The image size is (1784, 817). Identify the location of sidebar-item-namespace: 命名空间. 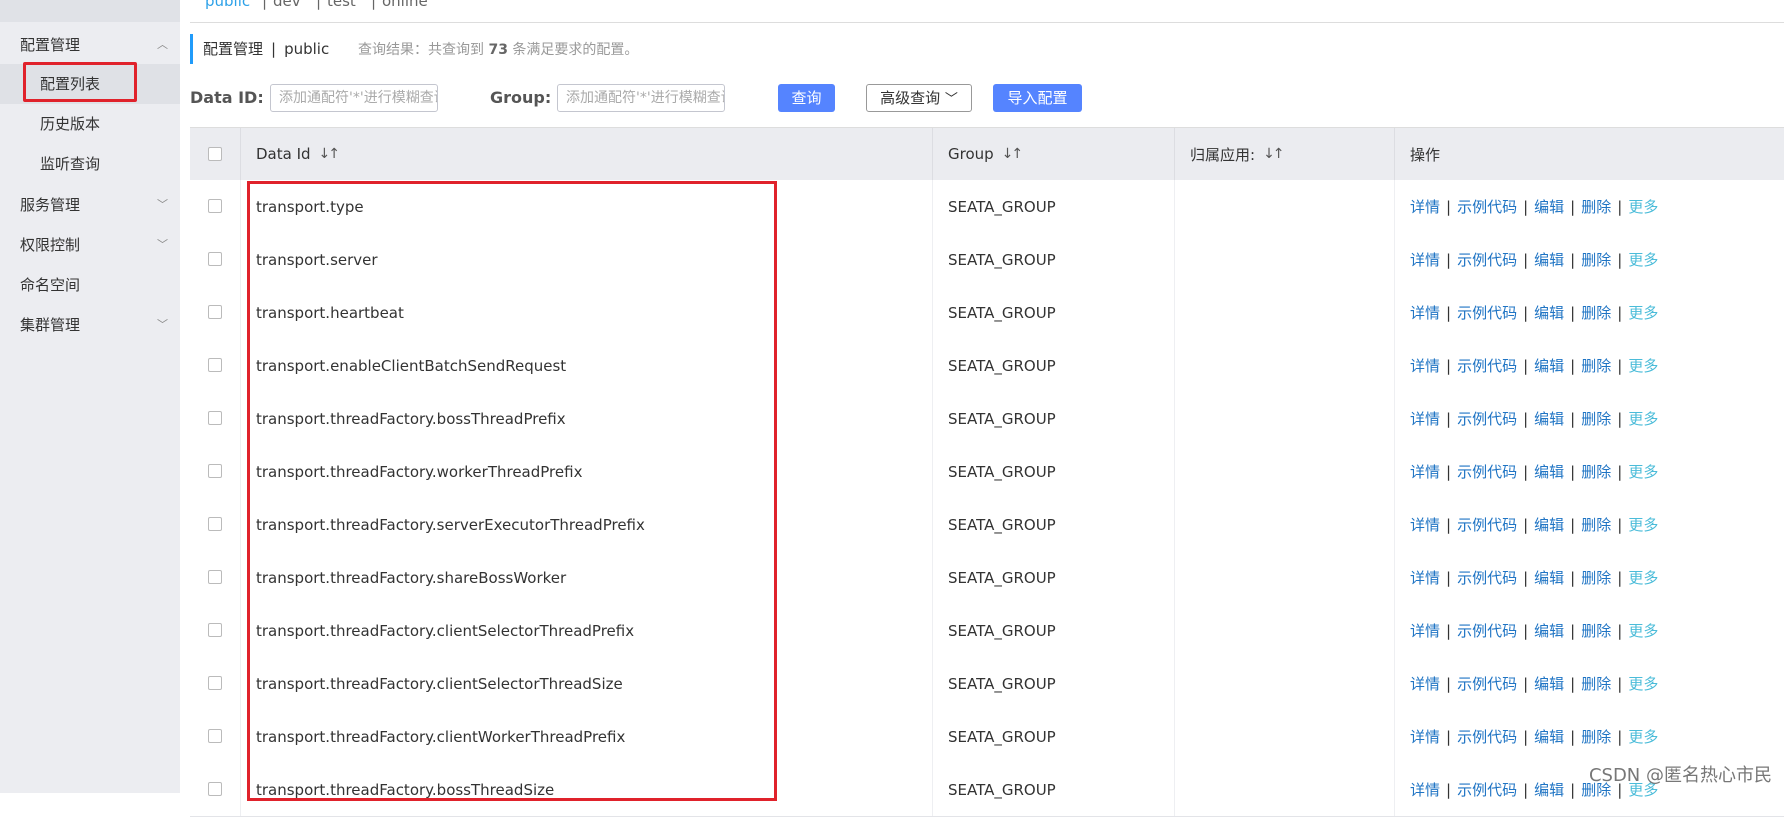
(90, 285).